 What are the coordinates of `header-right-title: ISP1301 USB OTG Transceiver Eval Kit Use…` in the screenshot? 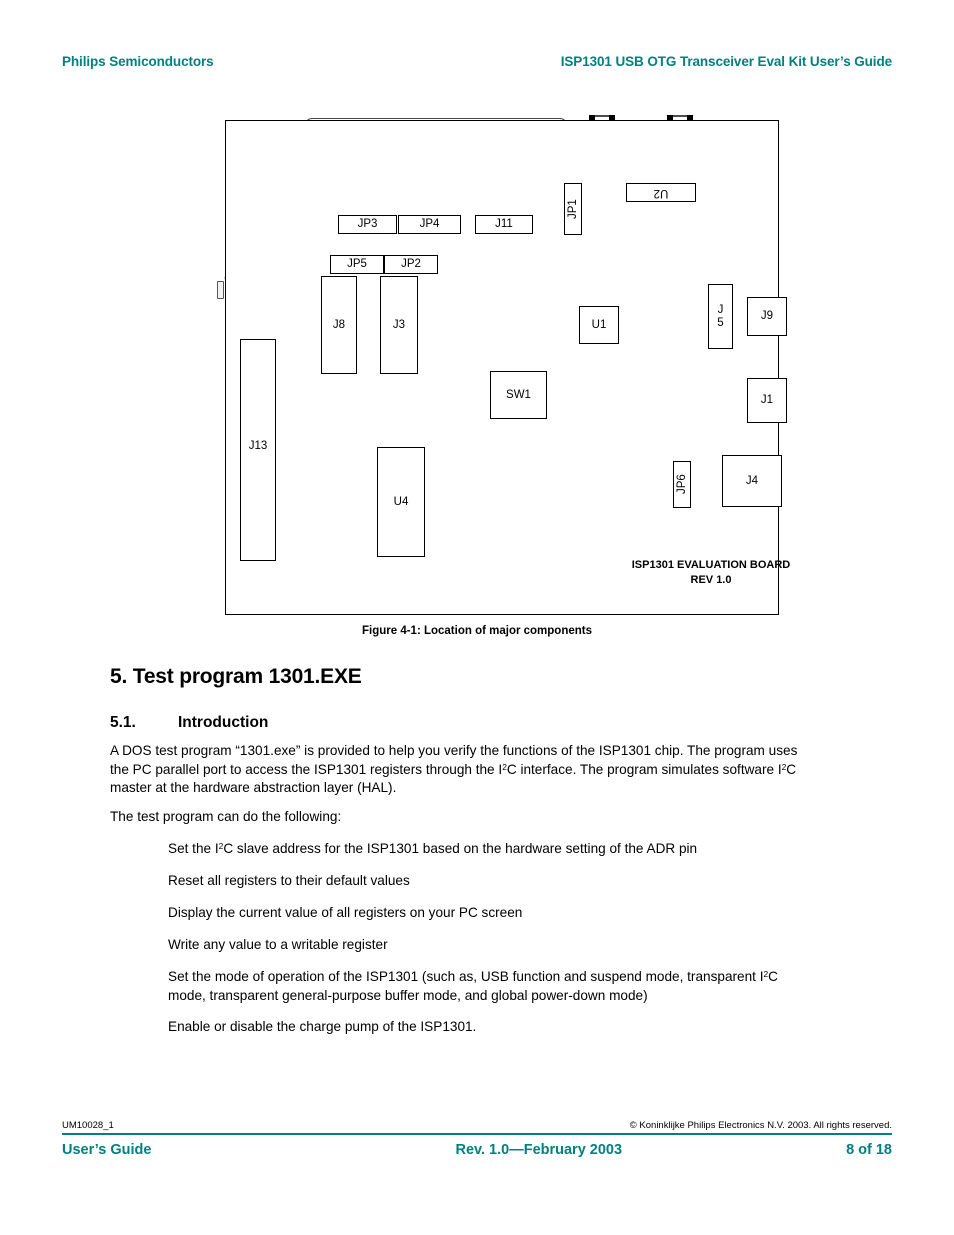 It's located at (726, 61).